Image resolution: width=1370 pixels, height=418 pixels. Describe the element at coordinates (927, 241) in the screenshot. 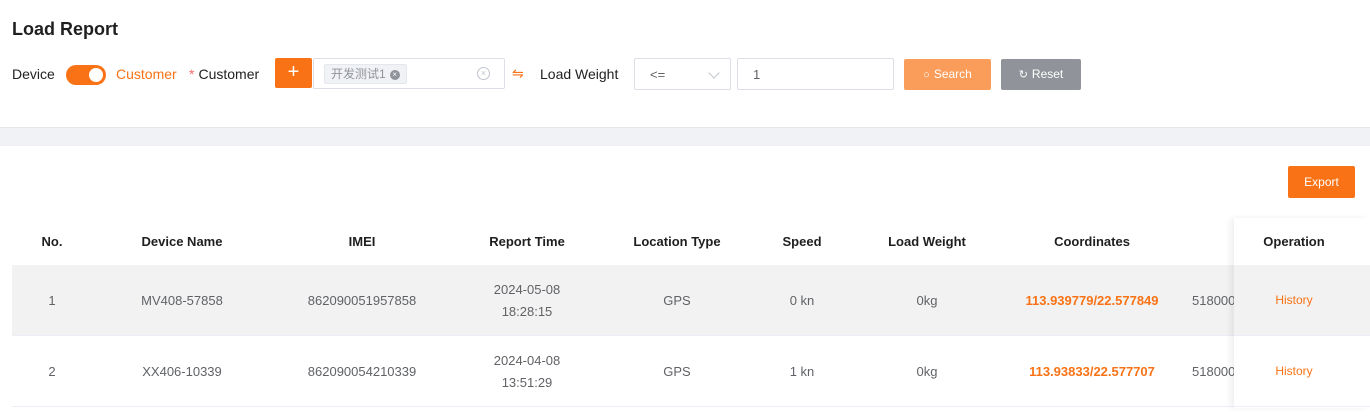

I see `col-load-weight: Load Weight` at that location.